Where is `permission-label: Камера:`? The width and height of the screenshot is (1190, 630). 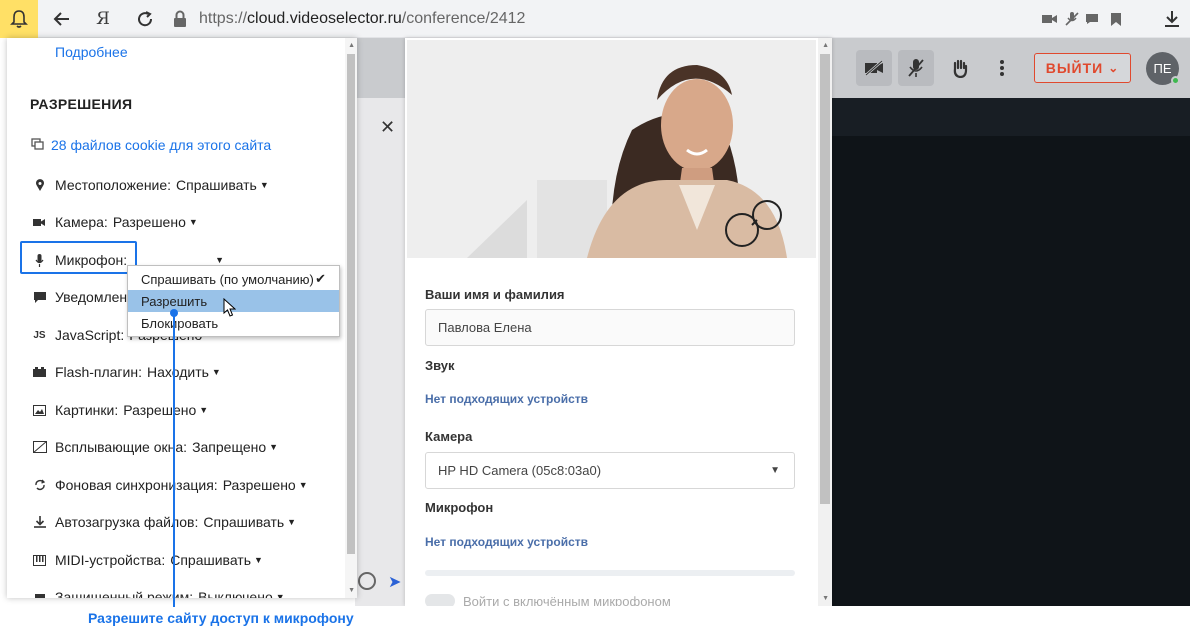
permission-label: Камера: is located at coordinates (81, 222).